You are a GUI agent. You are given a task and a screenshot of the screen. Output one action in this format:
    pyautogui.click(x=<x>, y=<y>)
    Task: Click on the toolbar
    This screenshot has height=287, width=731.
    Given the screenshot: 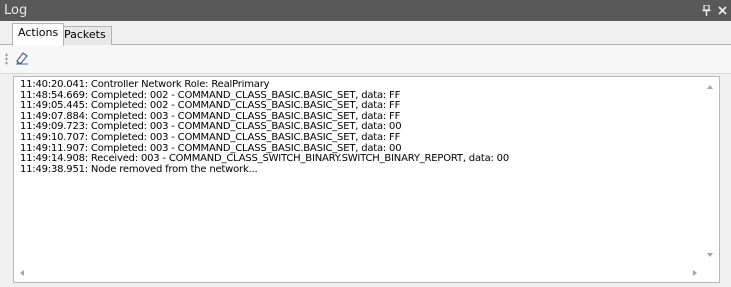 What is the action you would take?
    pyautogui.click(x=365, y=59)
    